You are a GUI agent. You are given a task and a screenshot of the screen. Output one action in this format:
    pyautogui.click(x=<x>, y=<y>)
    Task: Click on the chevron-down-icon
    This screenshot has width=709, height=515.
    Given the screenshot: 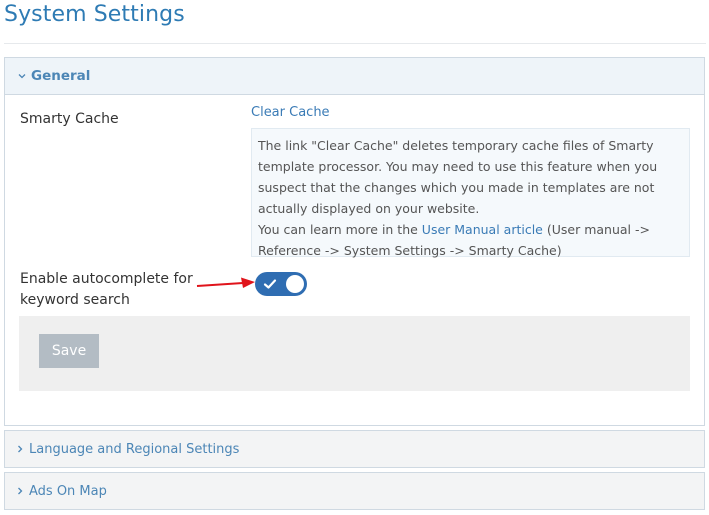 What is the action you would take?
    pyautogui.click(x=22, y=76)
    